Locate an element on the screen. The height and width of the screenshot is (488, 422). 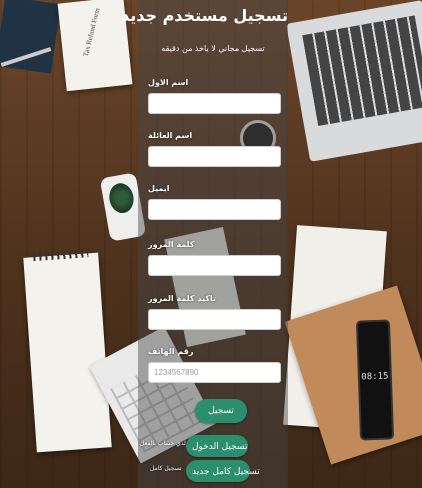
register-button: تسجيل is located at coordinates (221, 411).